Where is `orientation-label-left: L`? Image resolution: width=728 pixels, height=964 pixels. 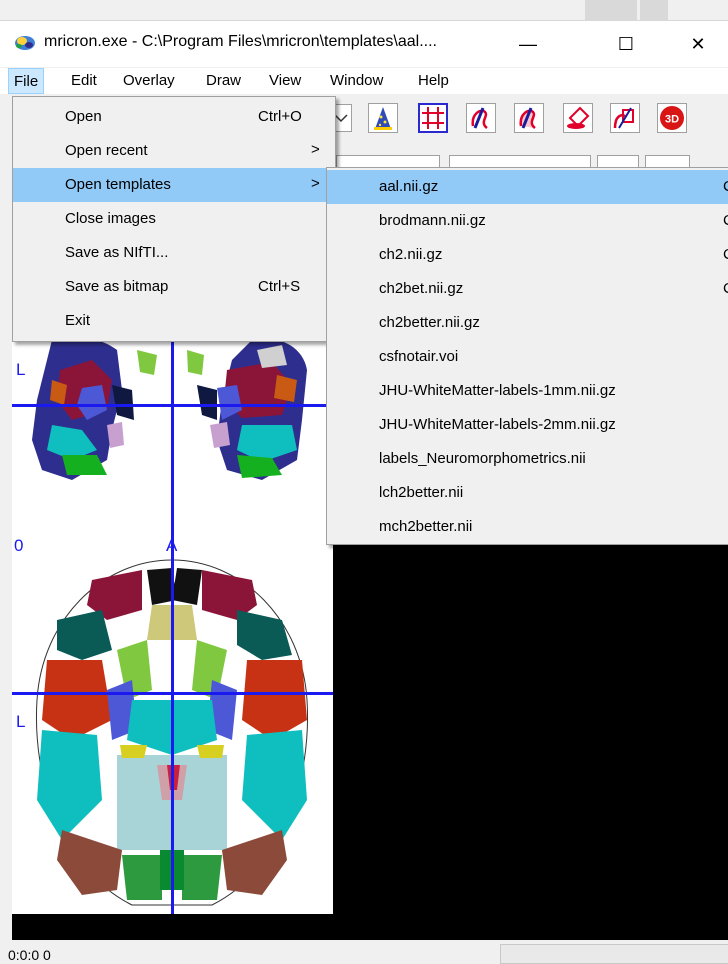 orientation-label-left: L is located at coordinates (21, 369).